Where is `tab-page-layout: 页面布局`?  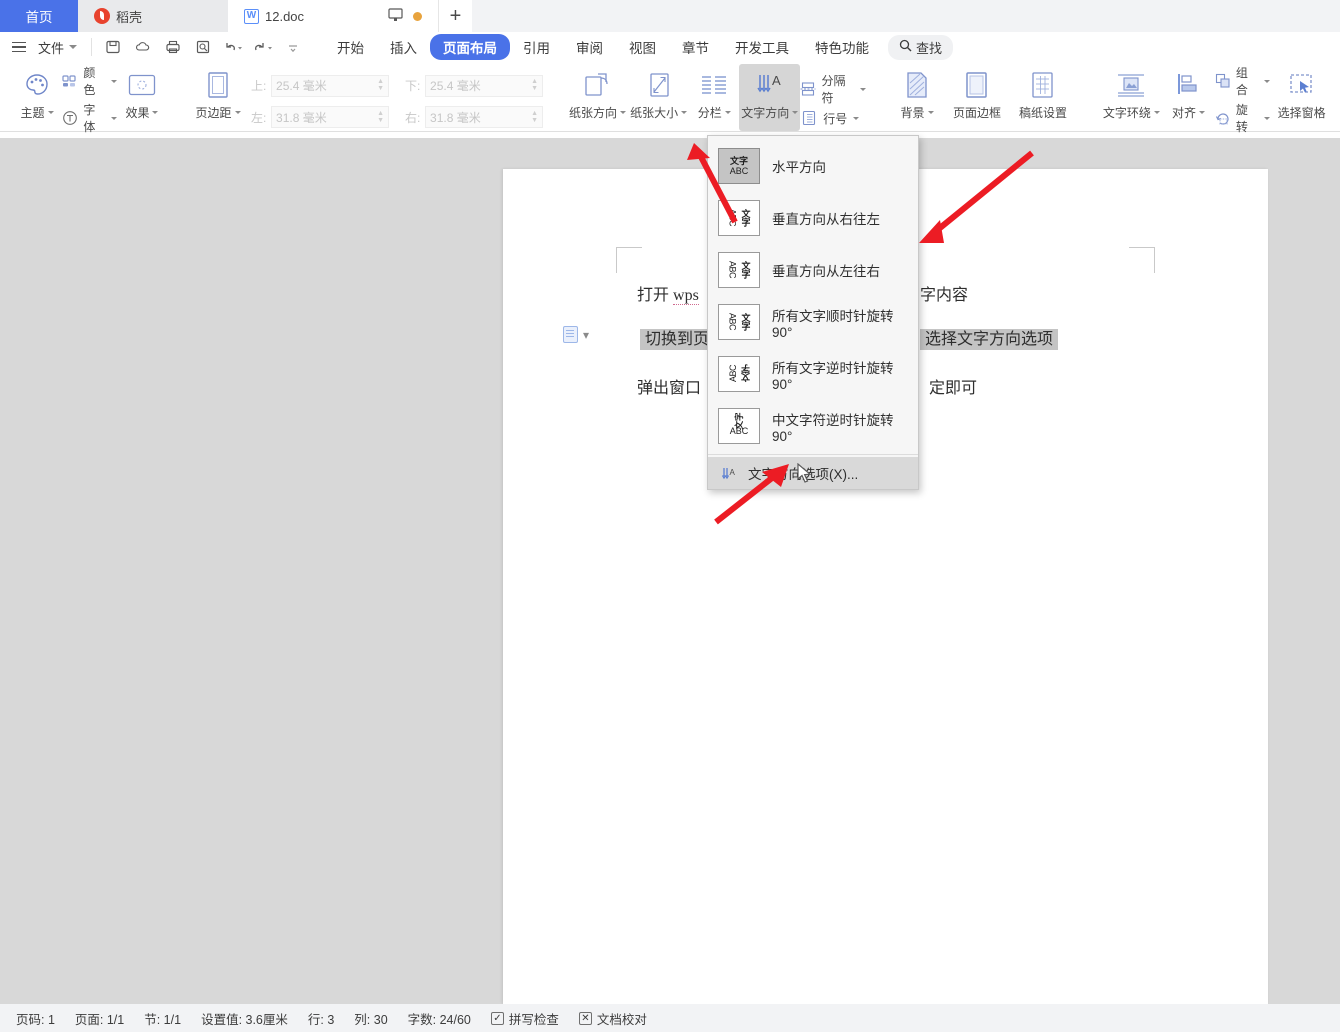
tab-page-layout: 页面布局 is located at coordinates (470, 47).